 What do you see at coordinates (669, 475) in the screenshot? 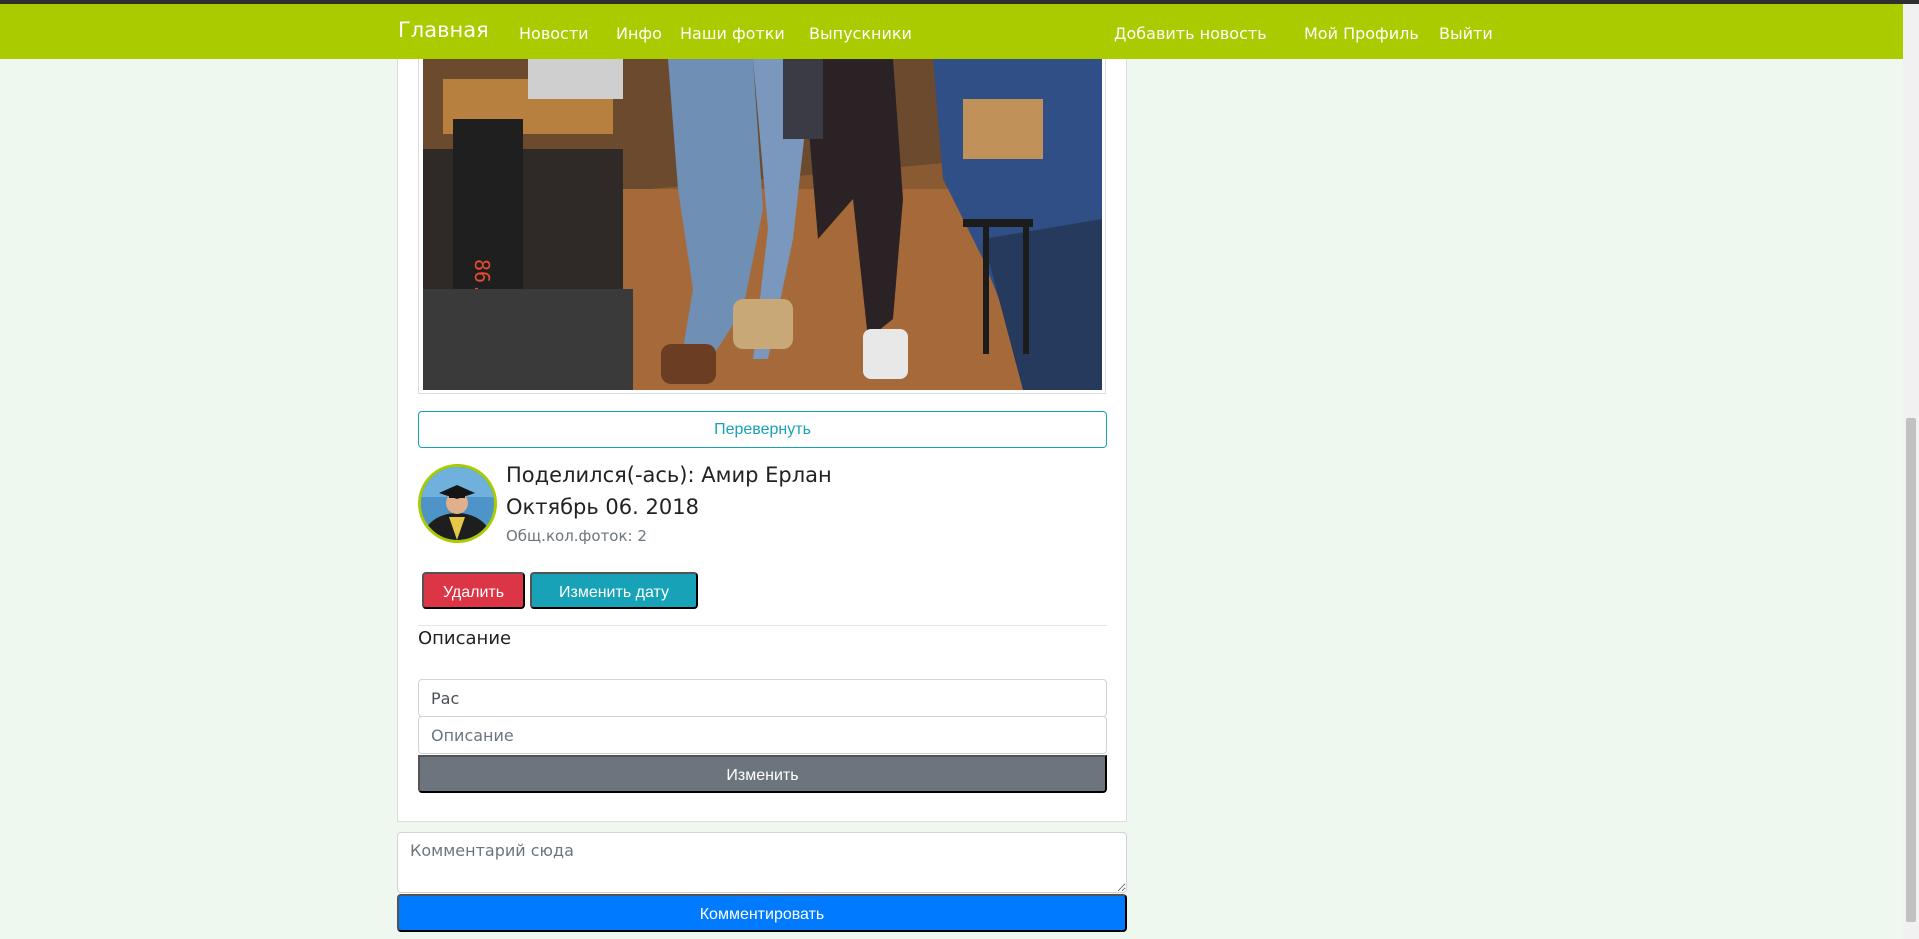
I see `shared-by-text: Поделился(-ась): Амир Ерлан` at bounding box center [669, 475].